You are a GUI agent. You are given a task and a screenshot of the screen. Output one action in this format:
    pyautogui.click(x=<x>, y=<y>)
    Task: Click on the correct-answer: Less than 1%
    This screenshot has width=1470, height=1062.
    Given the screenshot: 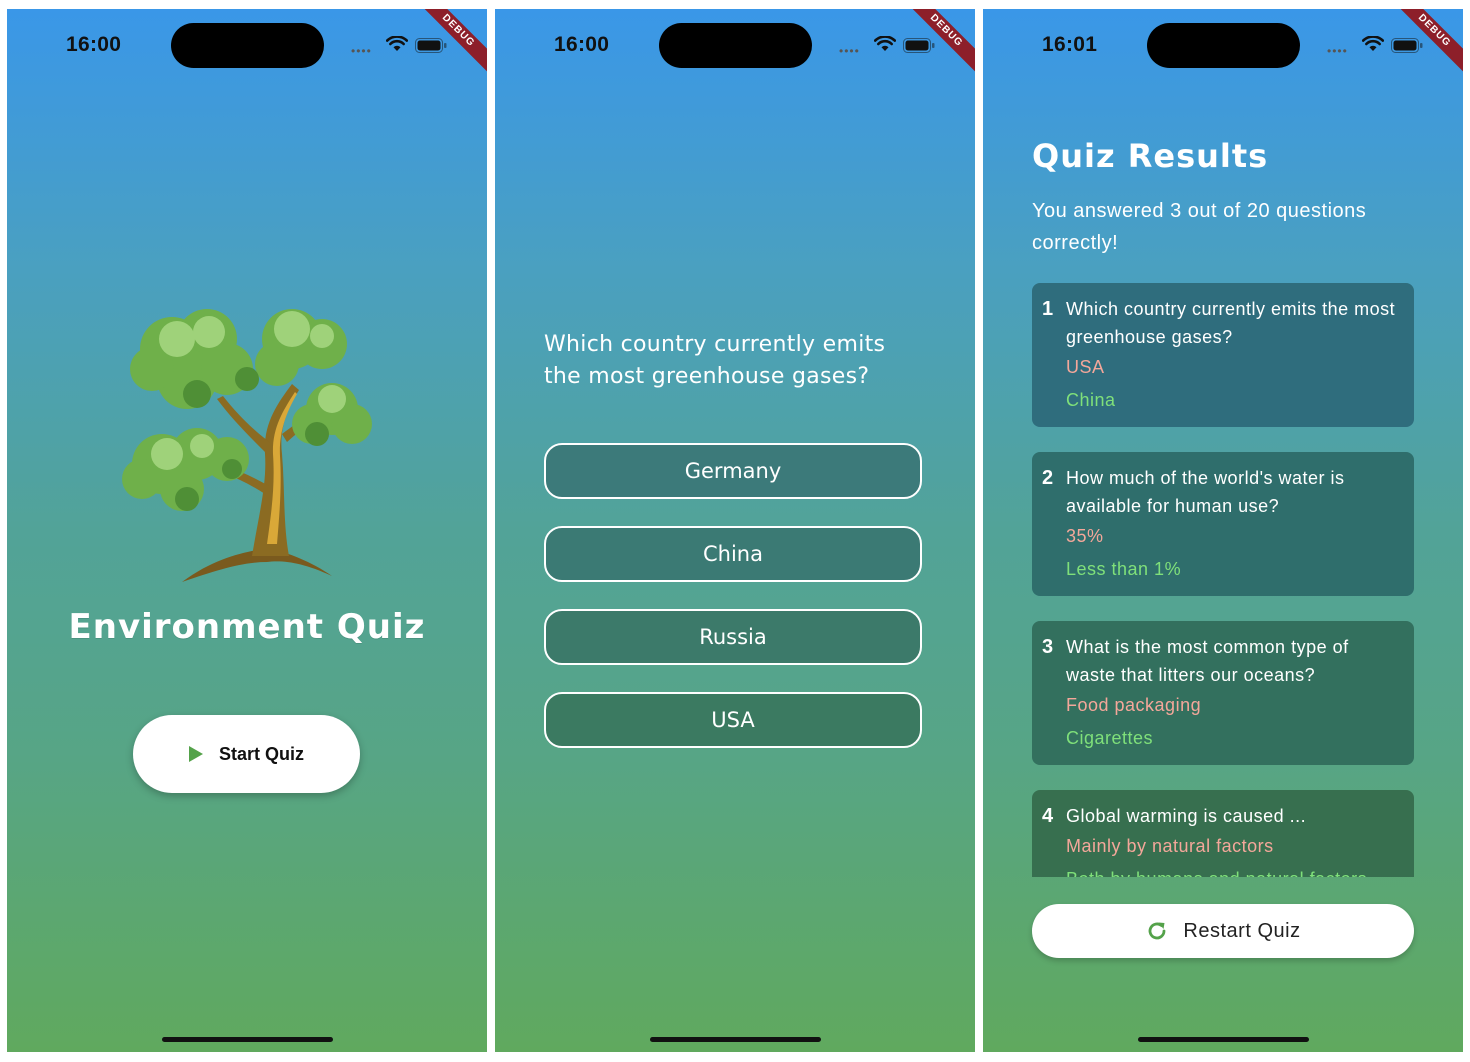 What is the action you would take?
    pyautogui.click(x=1124, y=569)
    